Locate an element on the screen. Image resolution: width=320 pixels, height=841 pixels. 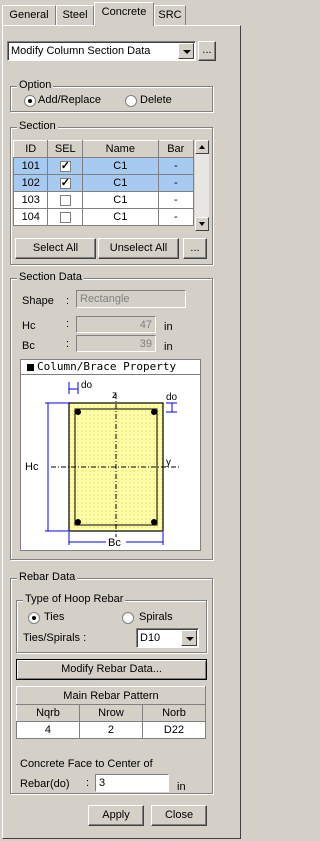
pattern-row: 4 2 D22 is located at coordinates (111, 730).